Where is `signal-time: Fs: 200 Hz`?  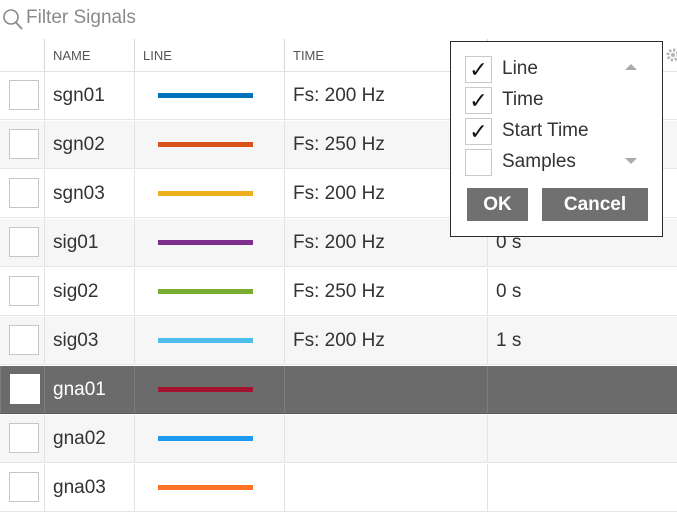 signal-time: Fs: 200 Hz is located at coordinates (385, 340).